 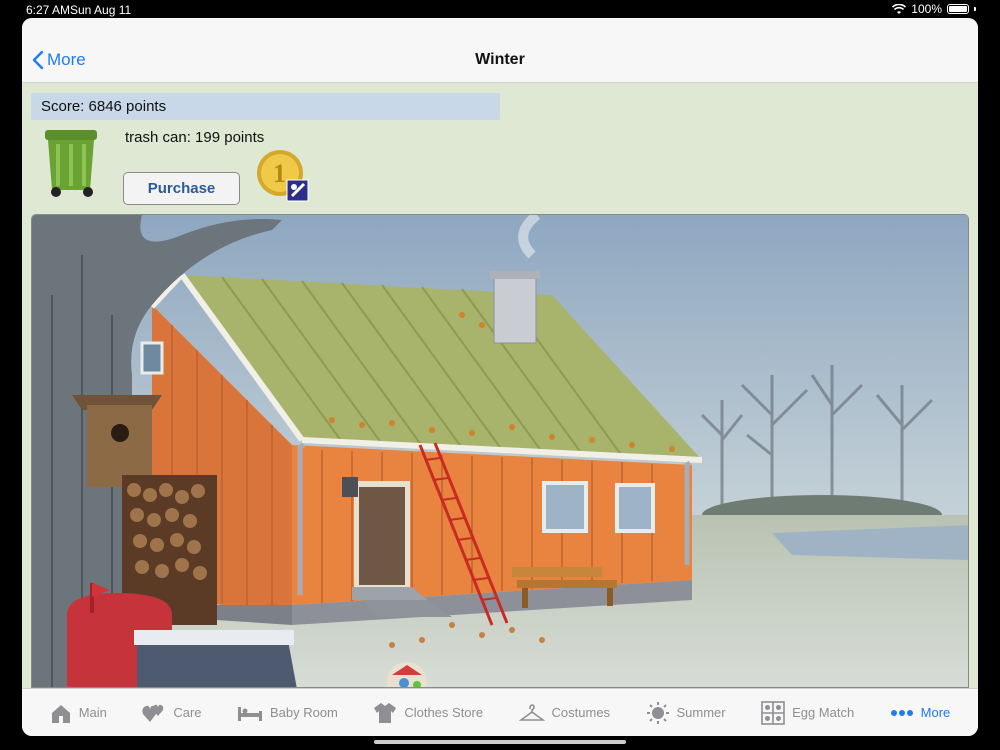 I want to click on bed-icon, so click(x=249, y=713).